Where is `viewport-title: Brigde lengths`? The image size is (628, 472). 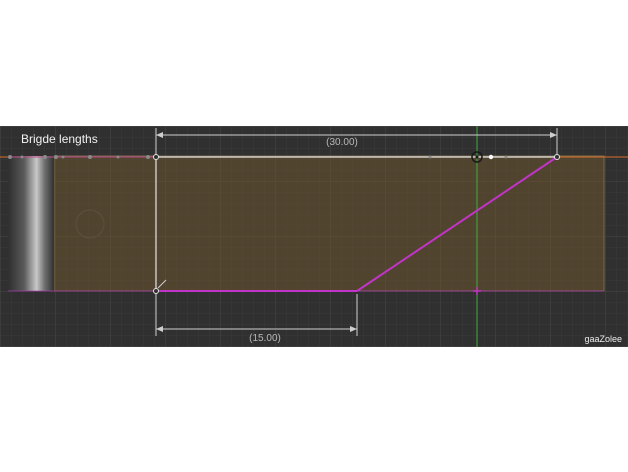
viewport-title: Brigde lengths is located at coordinates (59, 139).